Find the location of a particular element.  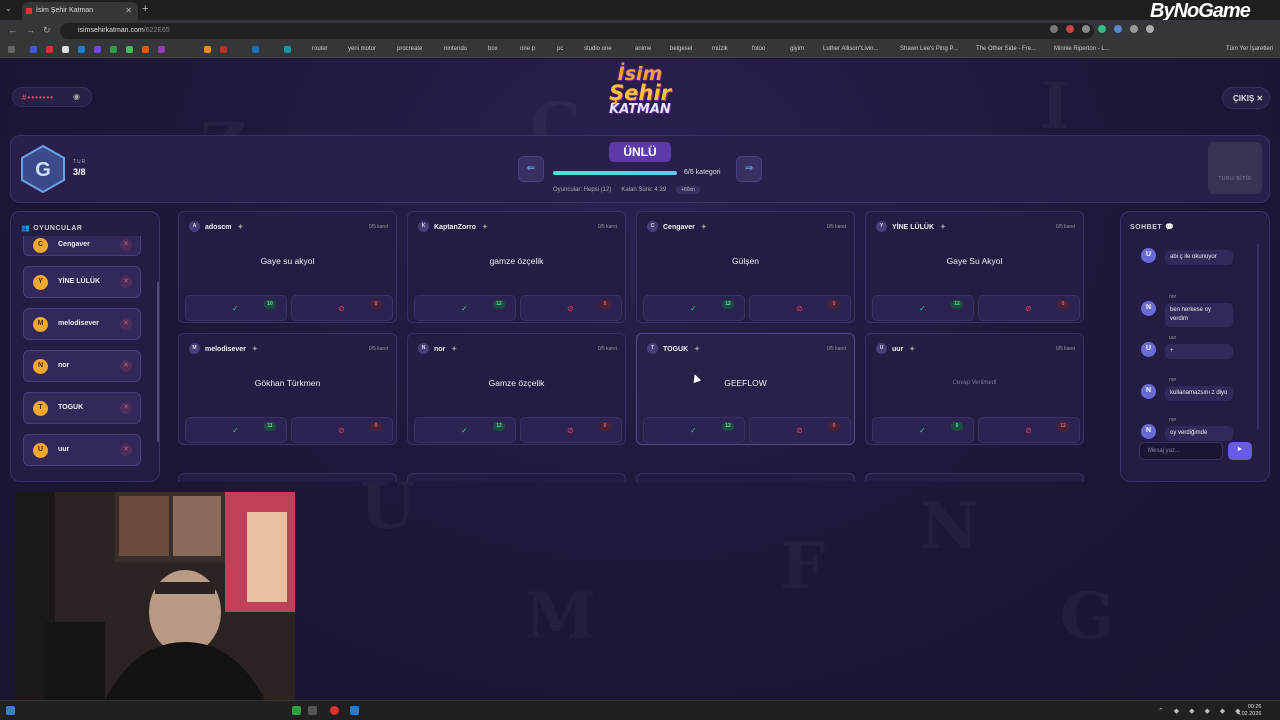

reject-count: 0 is located at coordinates (834, 426).